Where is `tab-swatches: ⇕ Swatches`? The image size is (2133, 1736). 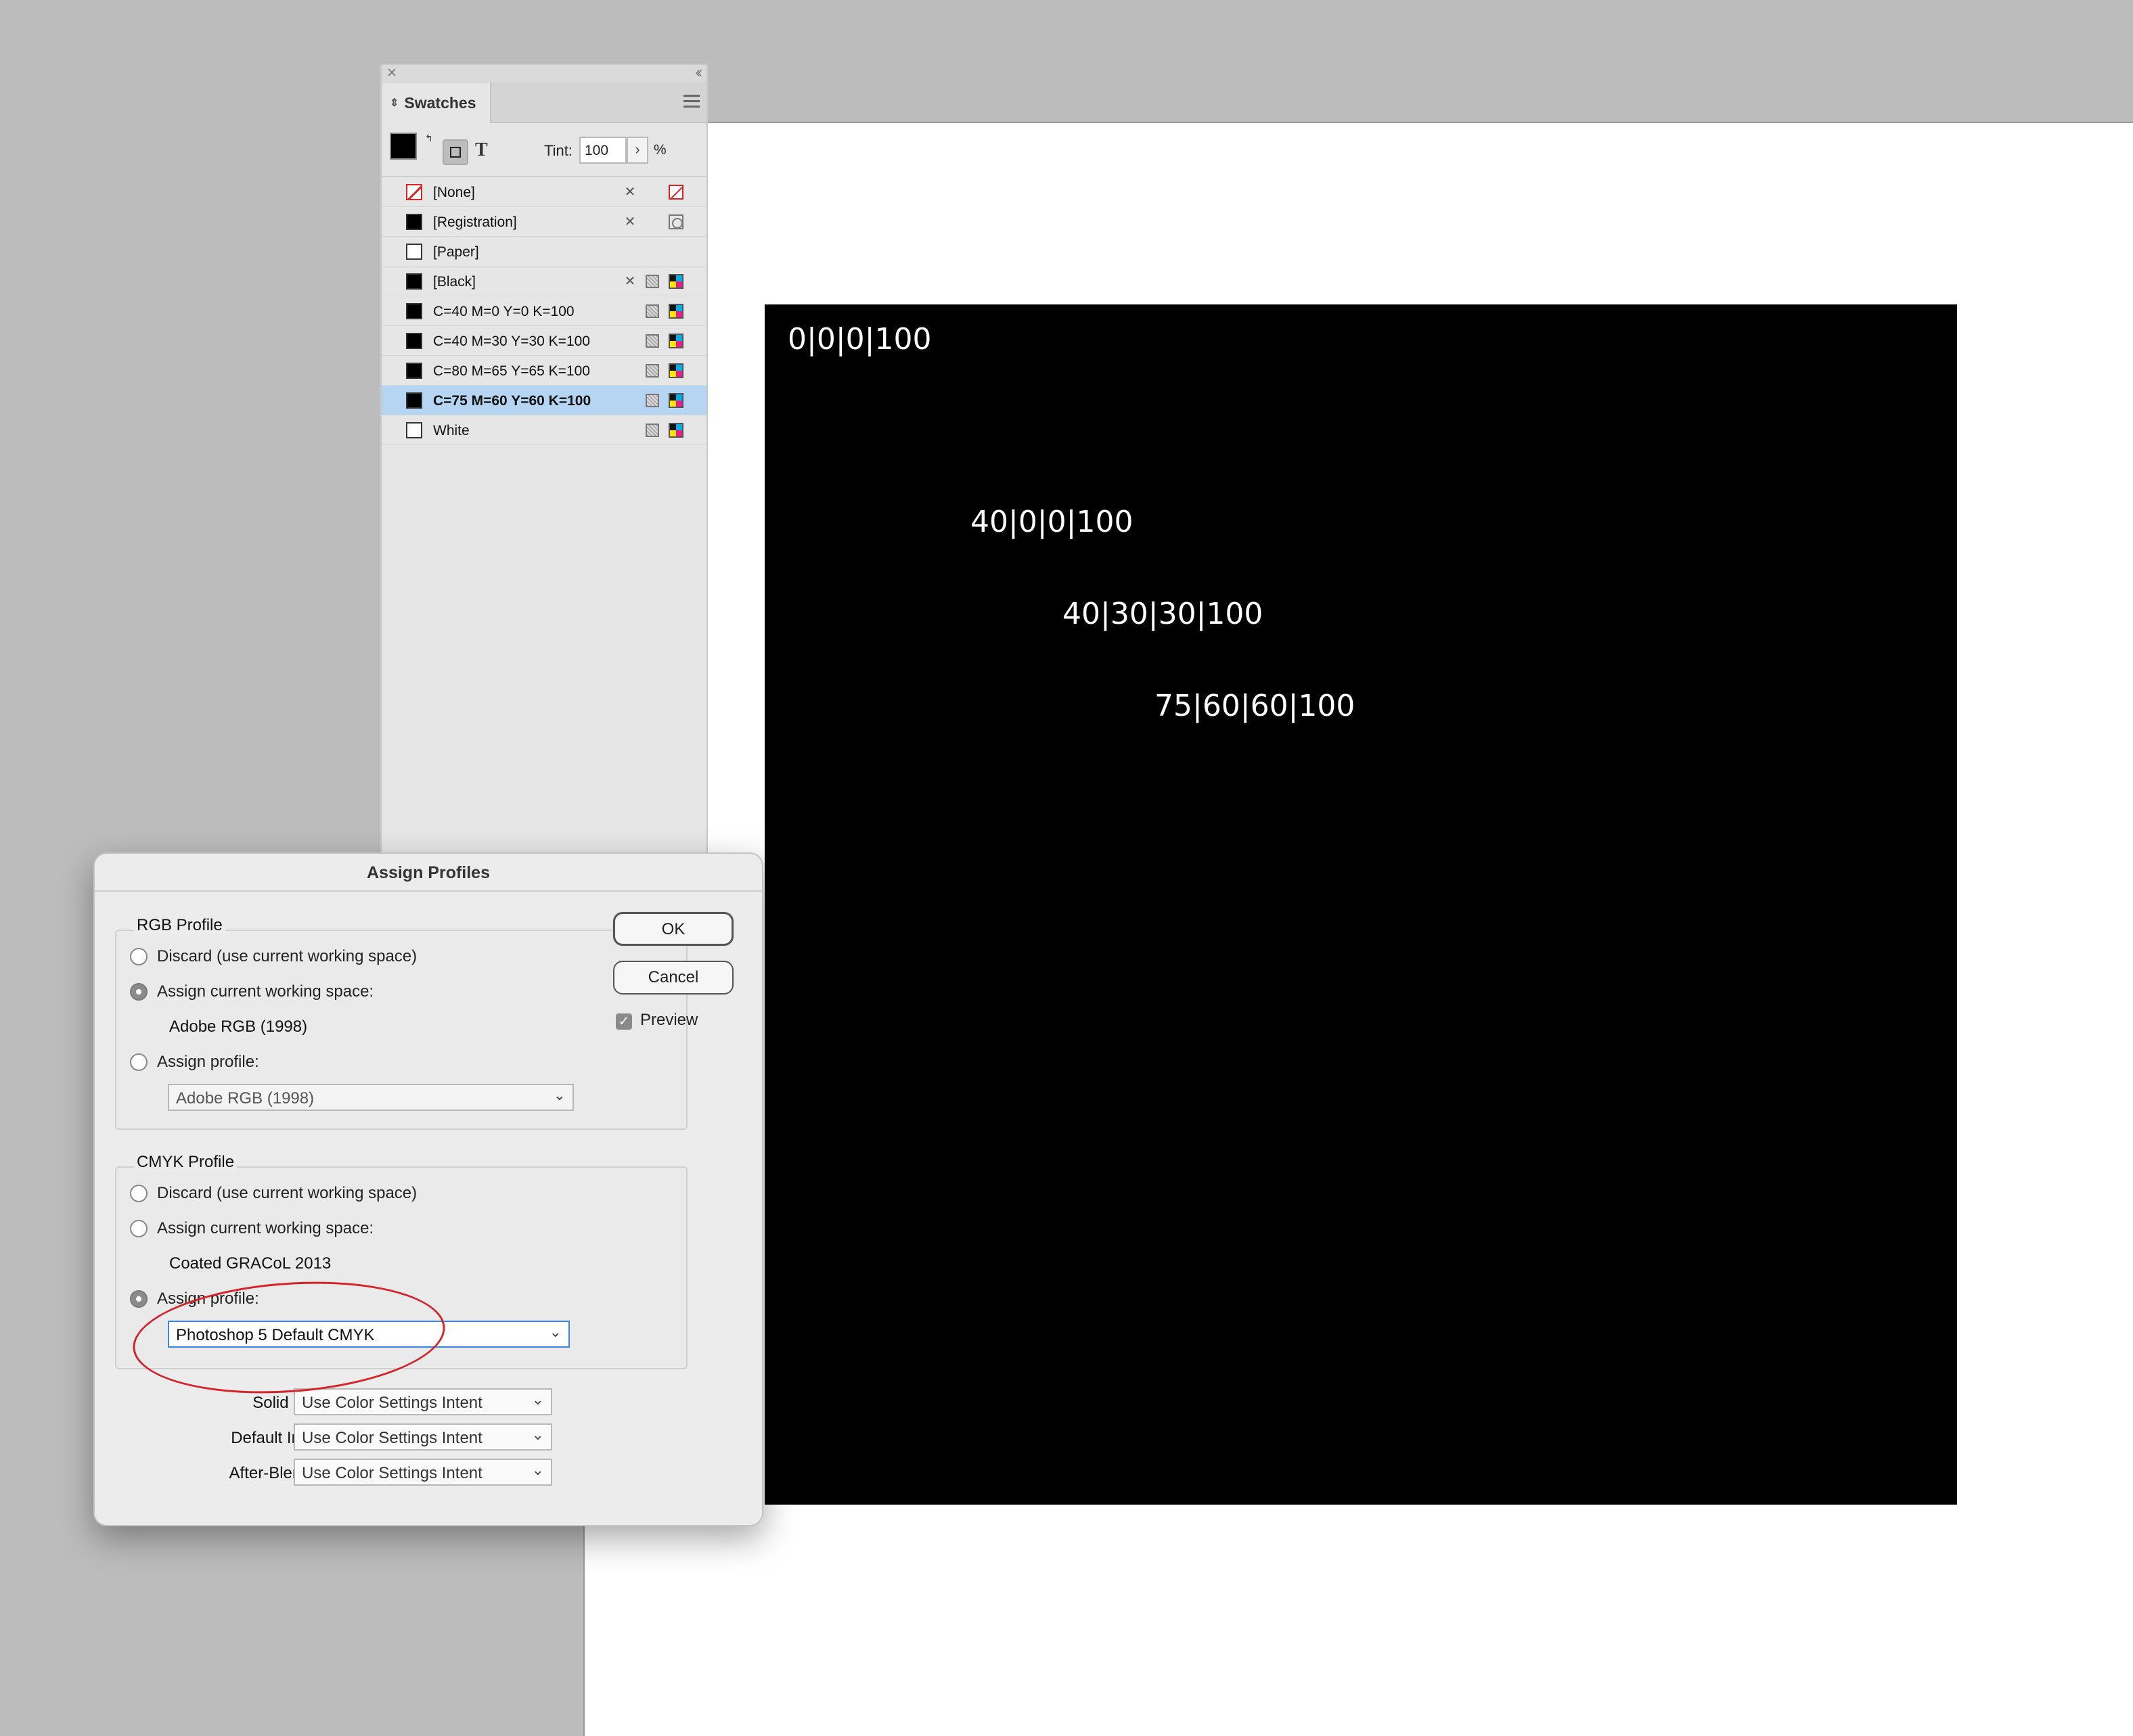 tab-swatches: ⇕ Swatches is located at coordinates (436, 103).